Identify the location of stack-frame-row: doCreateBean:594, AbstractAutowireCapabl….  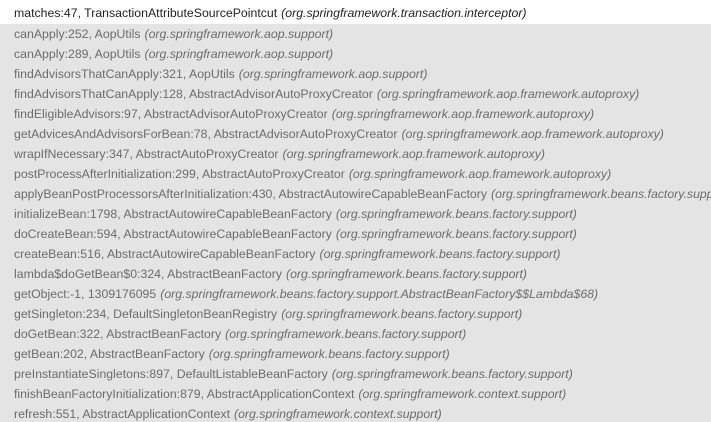
(355, 234).